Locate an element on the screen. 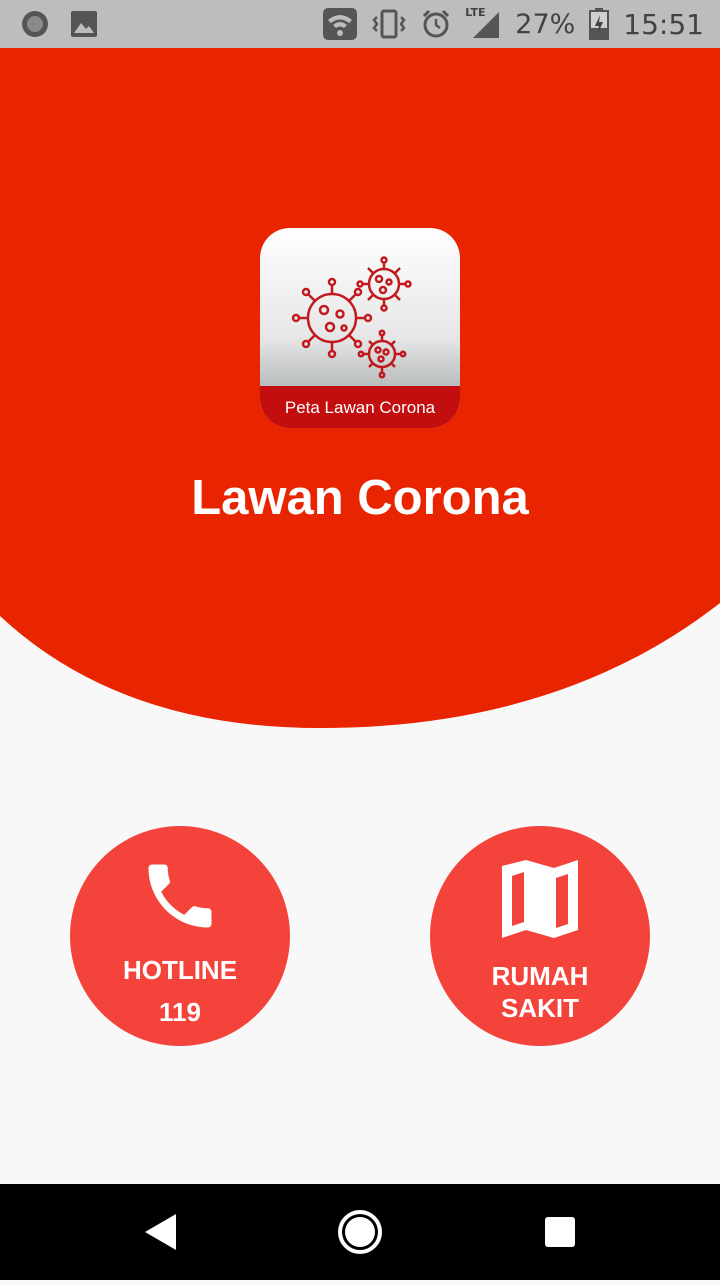  battery-percent: 27% is located at coordinates (545, 24).